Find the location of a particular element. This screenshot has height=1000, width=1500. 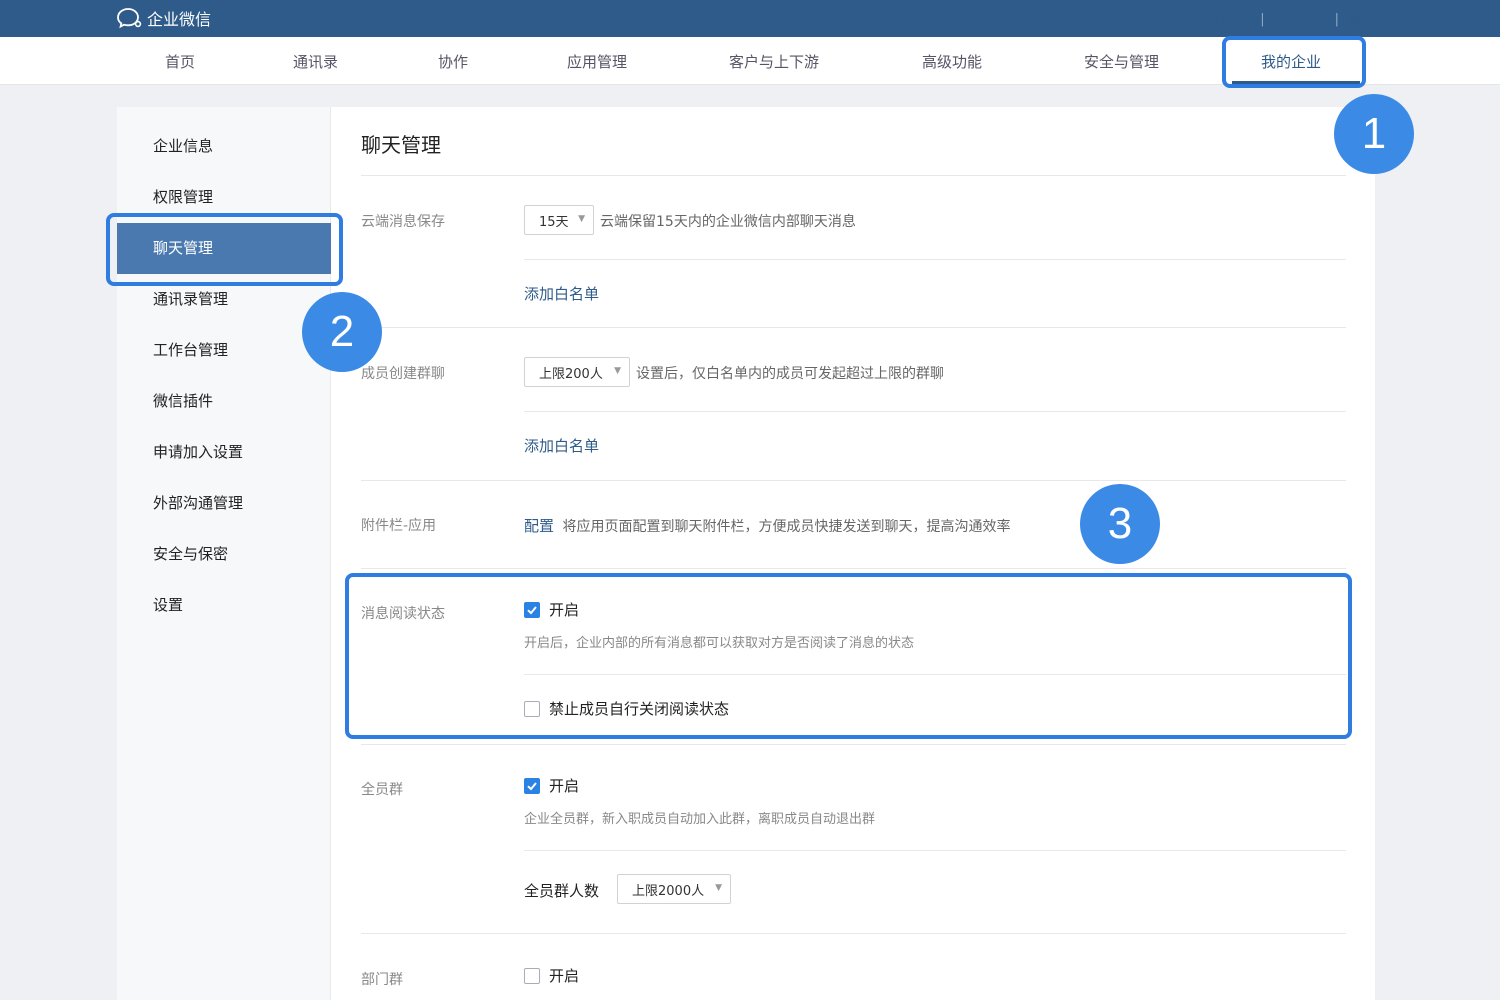

dept-group-checkbox-label: 开启 is located at coordinates (564, 976).